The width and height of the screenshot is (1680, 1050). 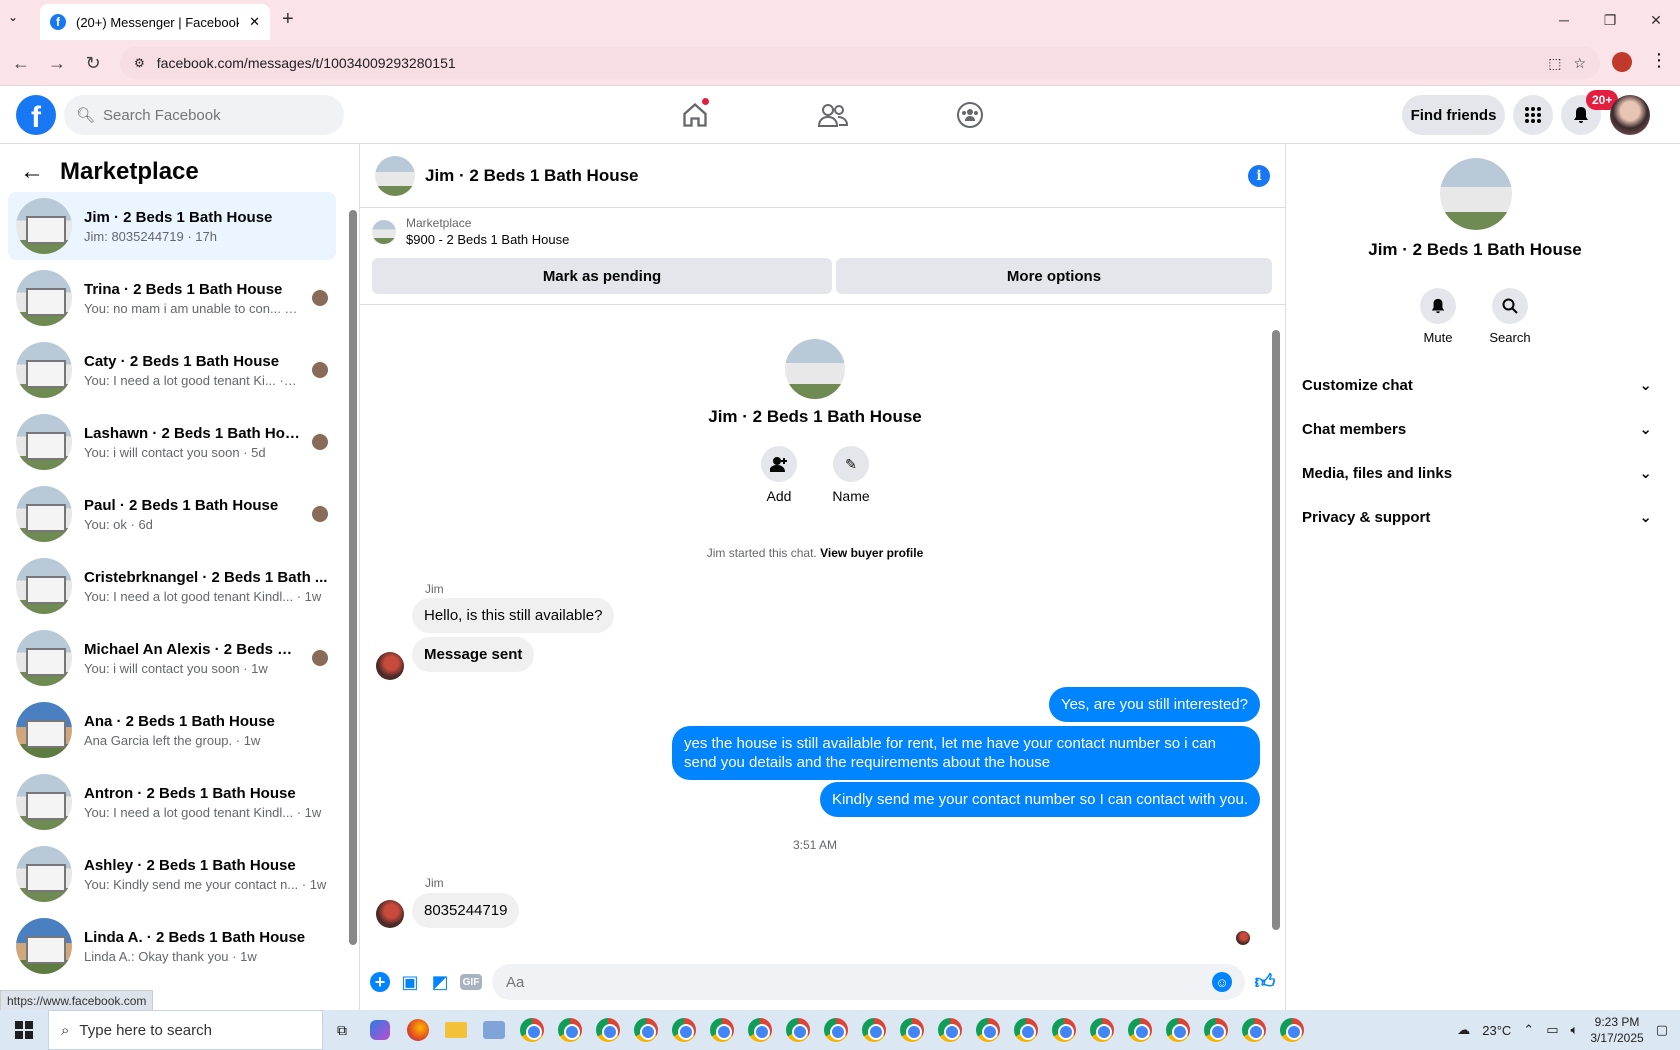 I want to click on plus-icon: +, so click(x=380, y=982).